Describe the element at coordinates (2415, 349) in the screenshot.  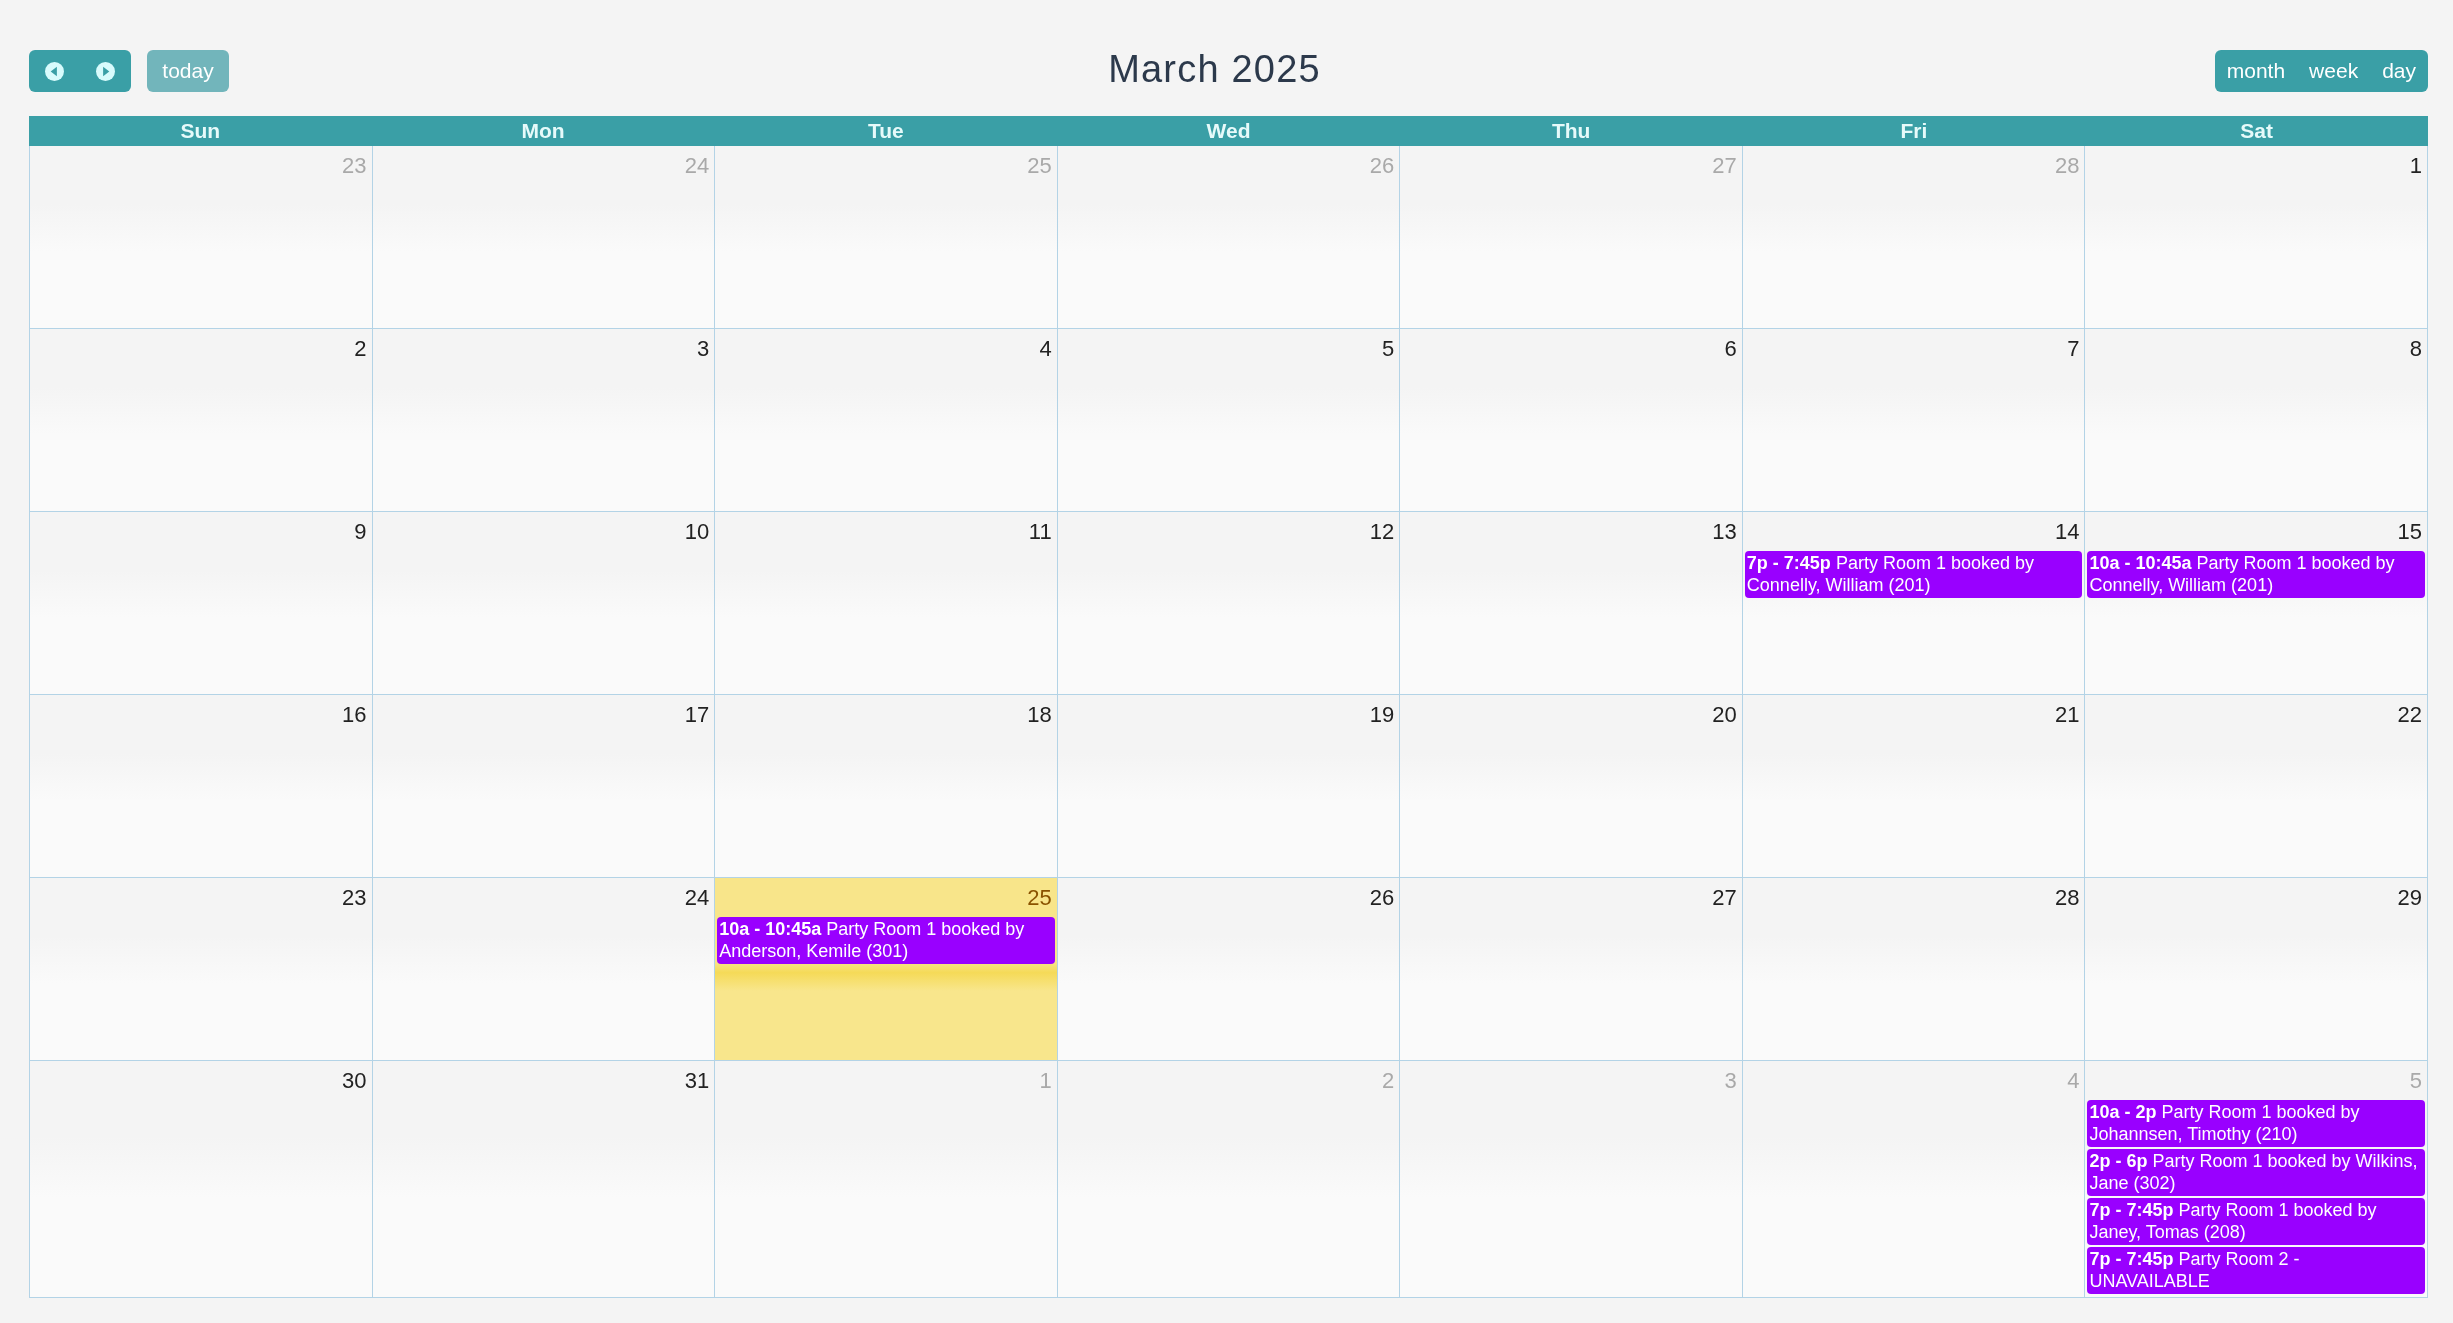
I see `day-number: 8` at that location.